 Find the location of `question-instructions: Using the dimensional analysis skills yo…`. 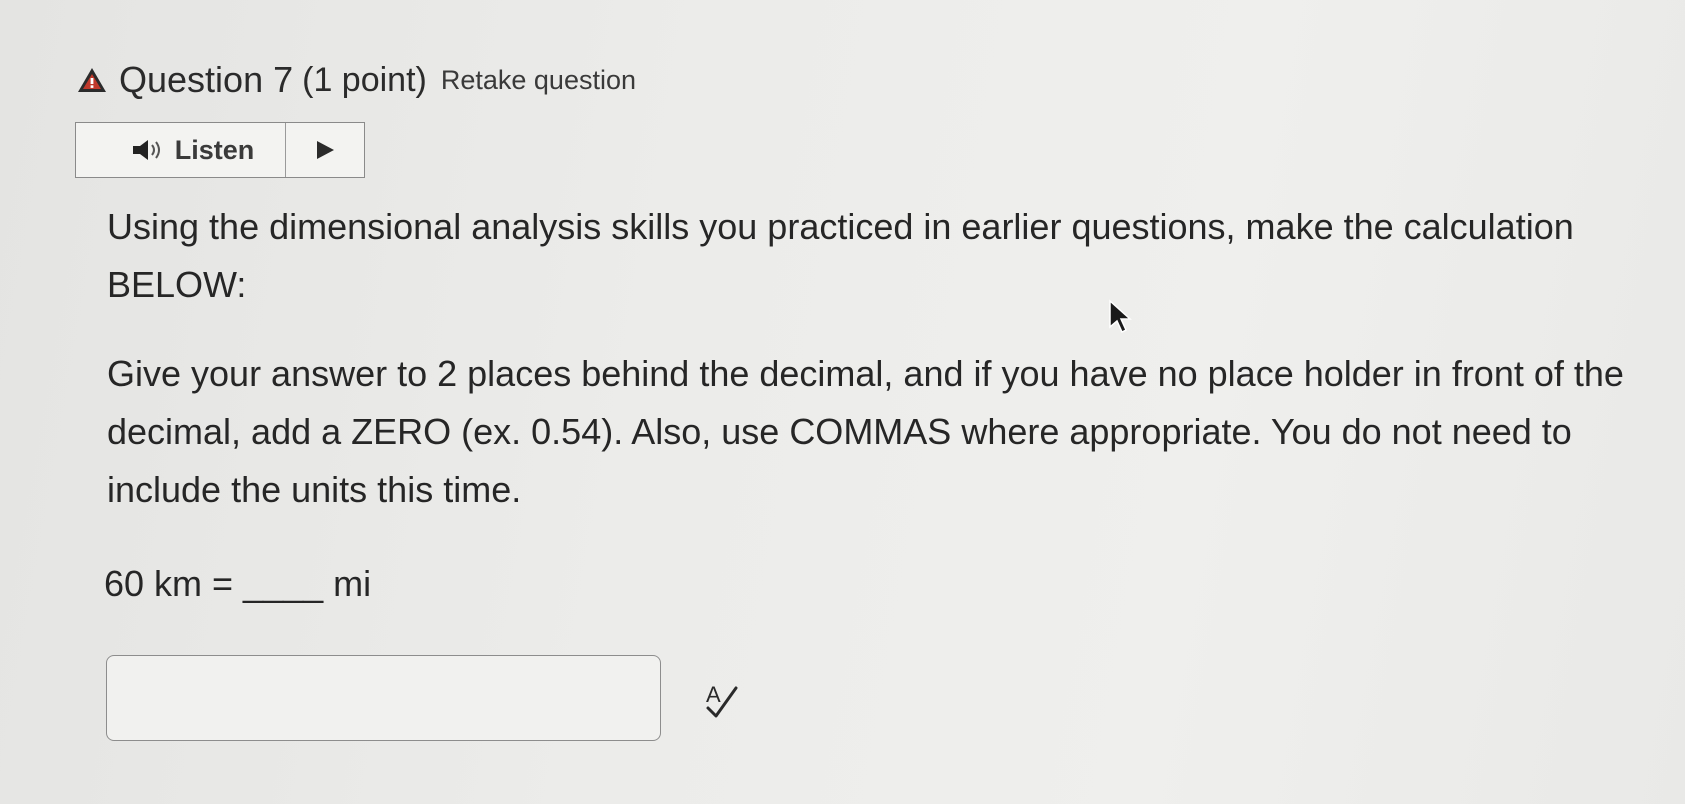

question-instructions: Using the dimensional analysis skills yo… is located at coordinates (840, 255).